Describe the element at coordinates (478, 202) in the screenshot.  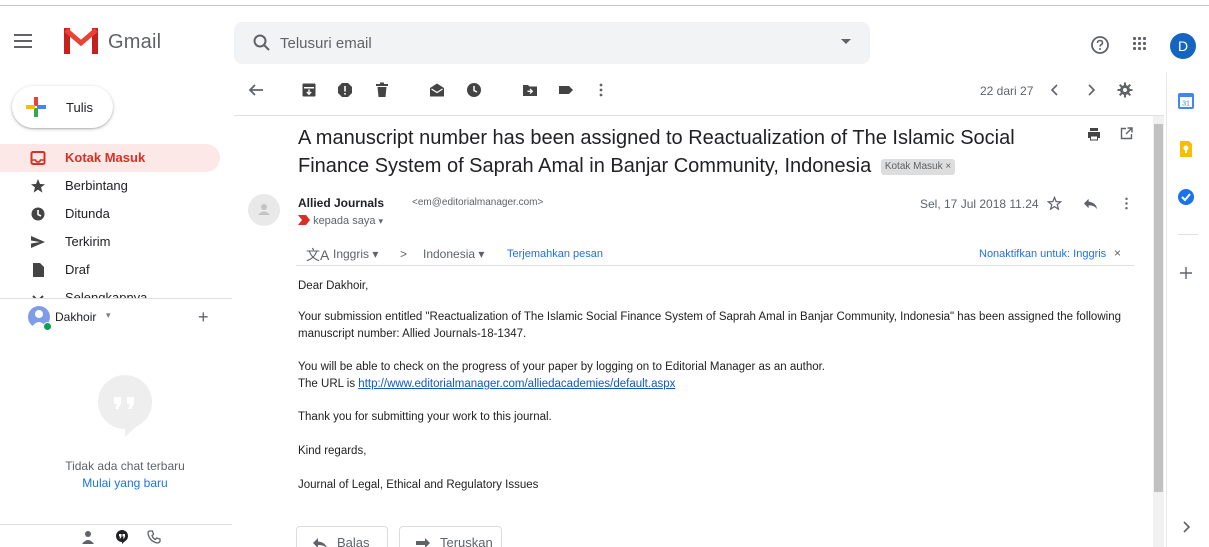
I see `sender-email: <em@editorialmanager.com>` at that location.